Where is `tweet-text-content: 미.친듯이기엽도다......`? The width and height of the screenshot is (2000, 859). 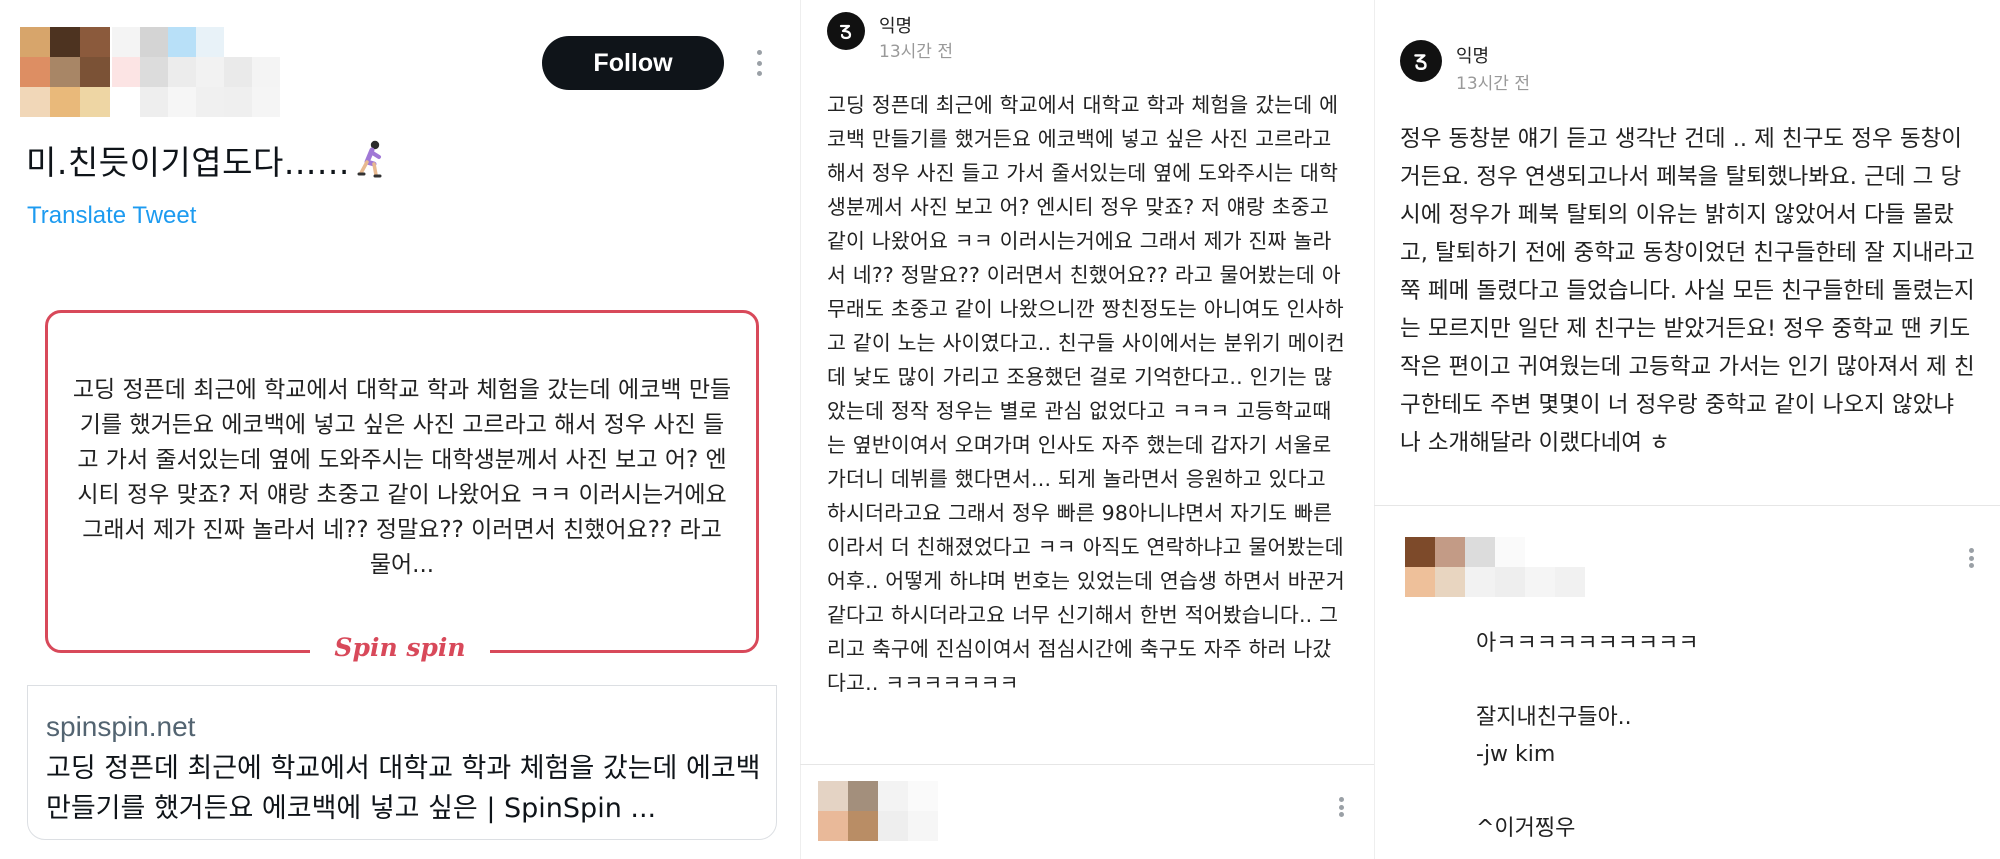
tweet-text-content: 미.친듯이기엽도다...... is located at coordinates (188, 162).